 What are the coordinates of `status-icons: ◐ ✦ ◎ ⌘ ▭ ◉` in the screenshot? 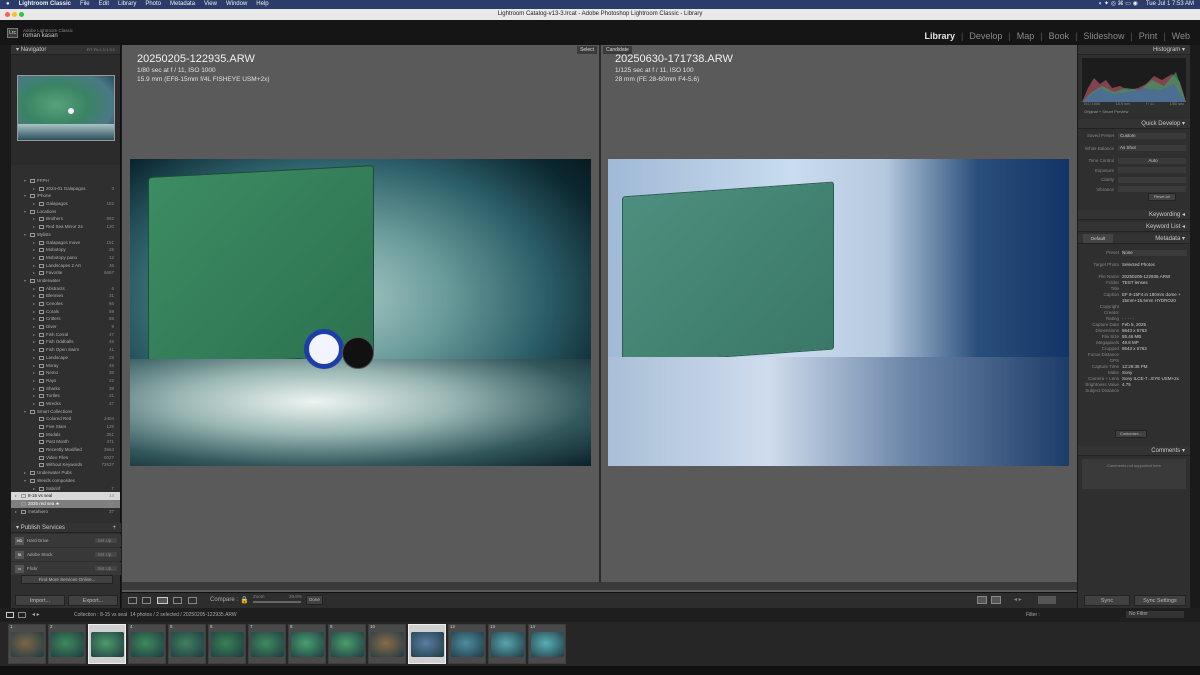 It's located at (1118, 4).